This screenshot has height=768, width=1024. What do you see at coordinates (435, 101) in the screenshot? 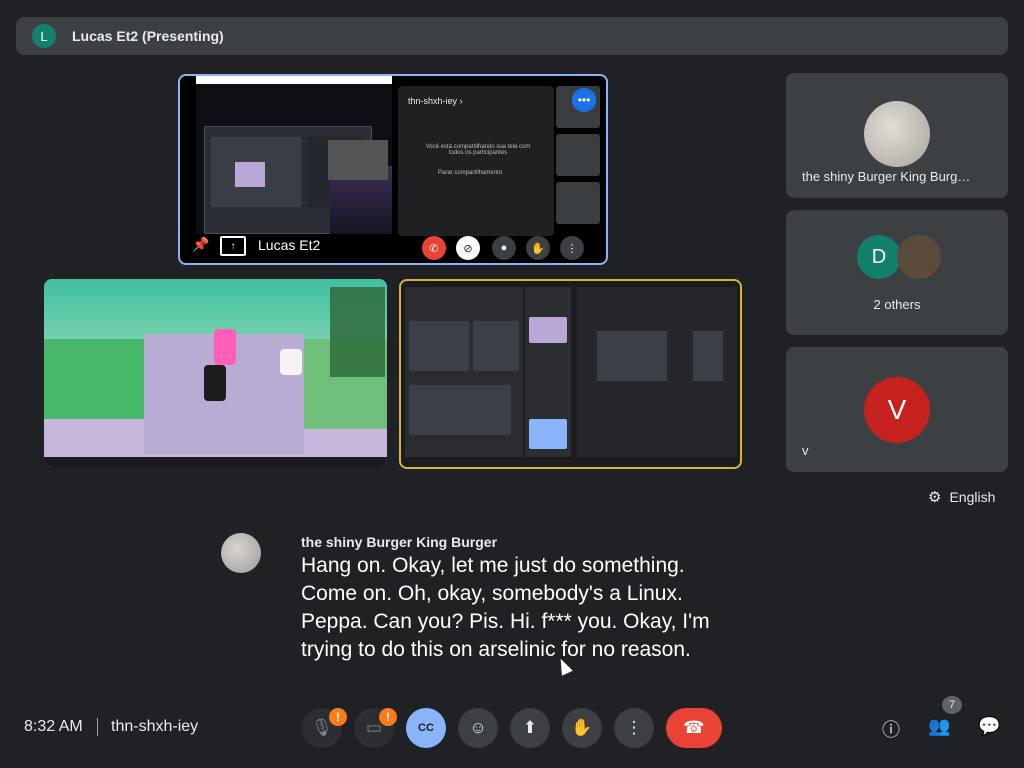
I see `inner-meeting-code: thn-shxh-iey ›` at bounding box center [435, 101].